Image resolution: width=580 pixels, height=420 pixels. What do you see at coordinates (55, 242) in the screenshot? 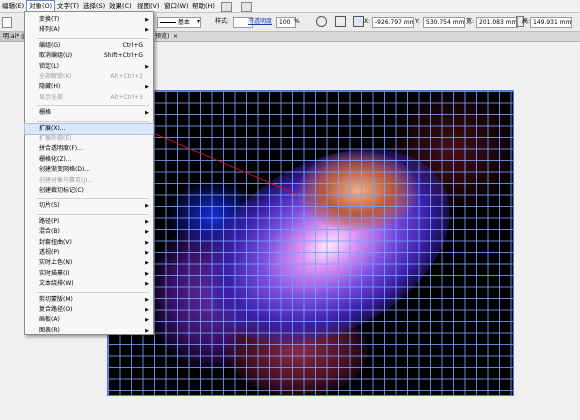
I see `menu-item-label: 封套扭曲(V)` at bounding box center [55, 242].